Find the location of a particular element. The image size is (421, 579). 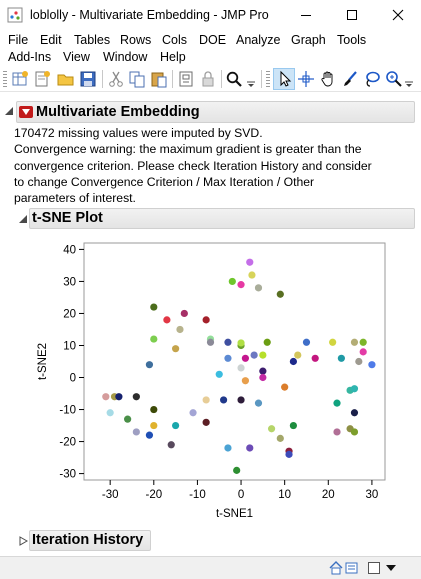

blank-page-icon is located at coordinates (374, 568).